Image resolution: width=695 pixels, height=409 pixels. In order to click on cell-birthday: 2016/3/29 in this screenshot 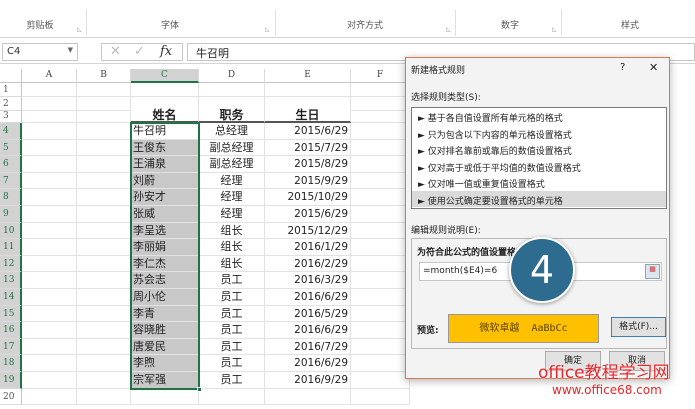, I will do `click(308, 280)`.